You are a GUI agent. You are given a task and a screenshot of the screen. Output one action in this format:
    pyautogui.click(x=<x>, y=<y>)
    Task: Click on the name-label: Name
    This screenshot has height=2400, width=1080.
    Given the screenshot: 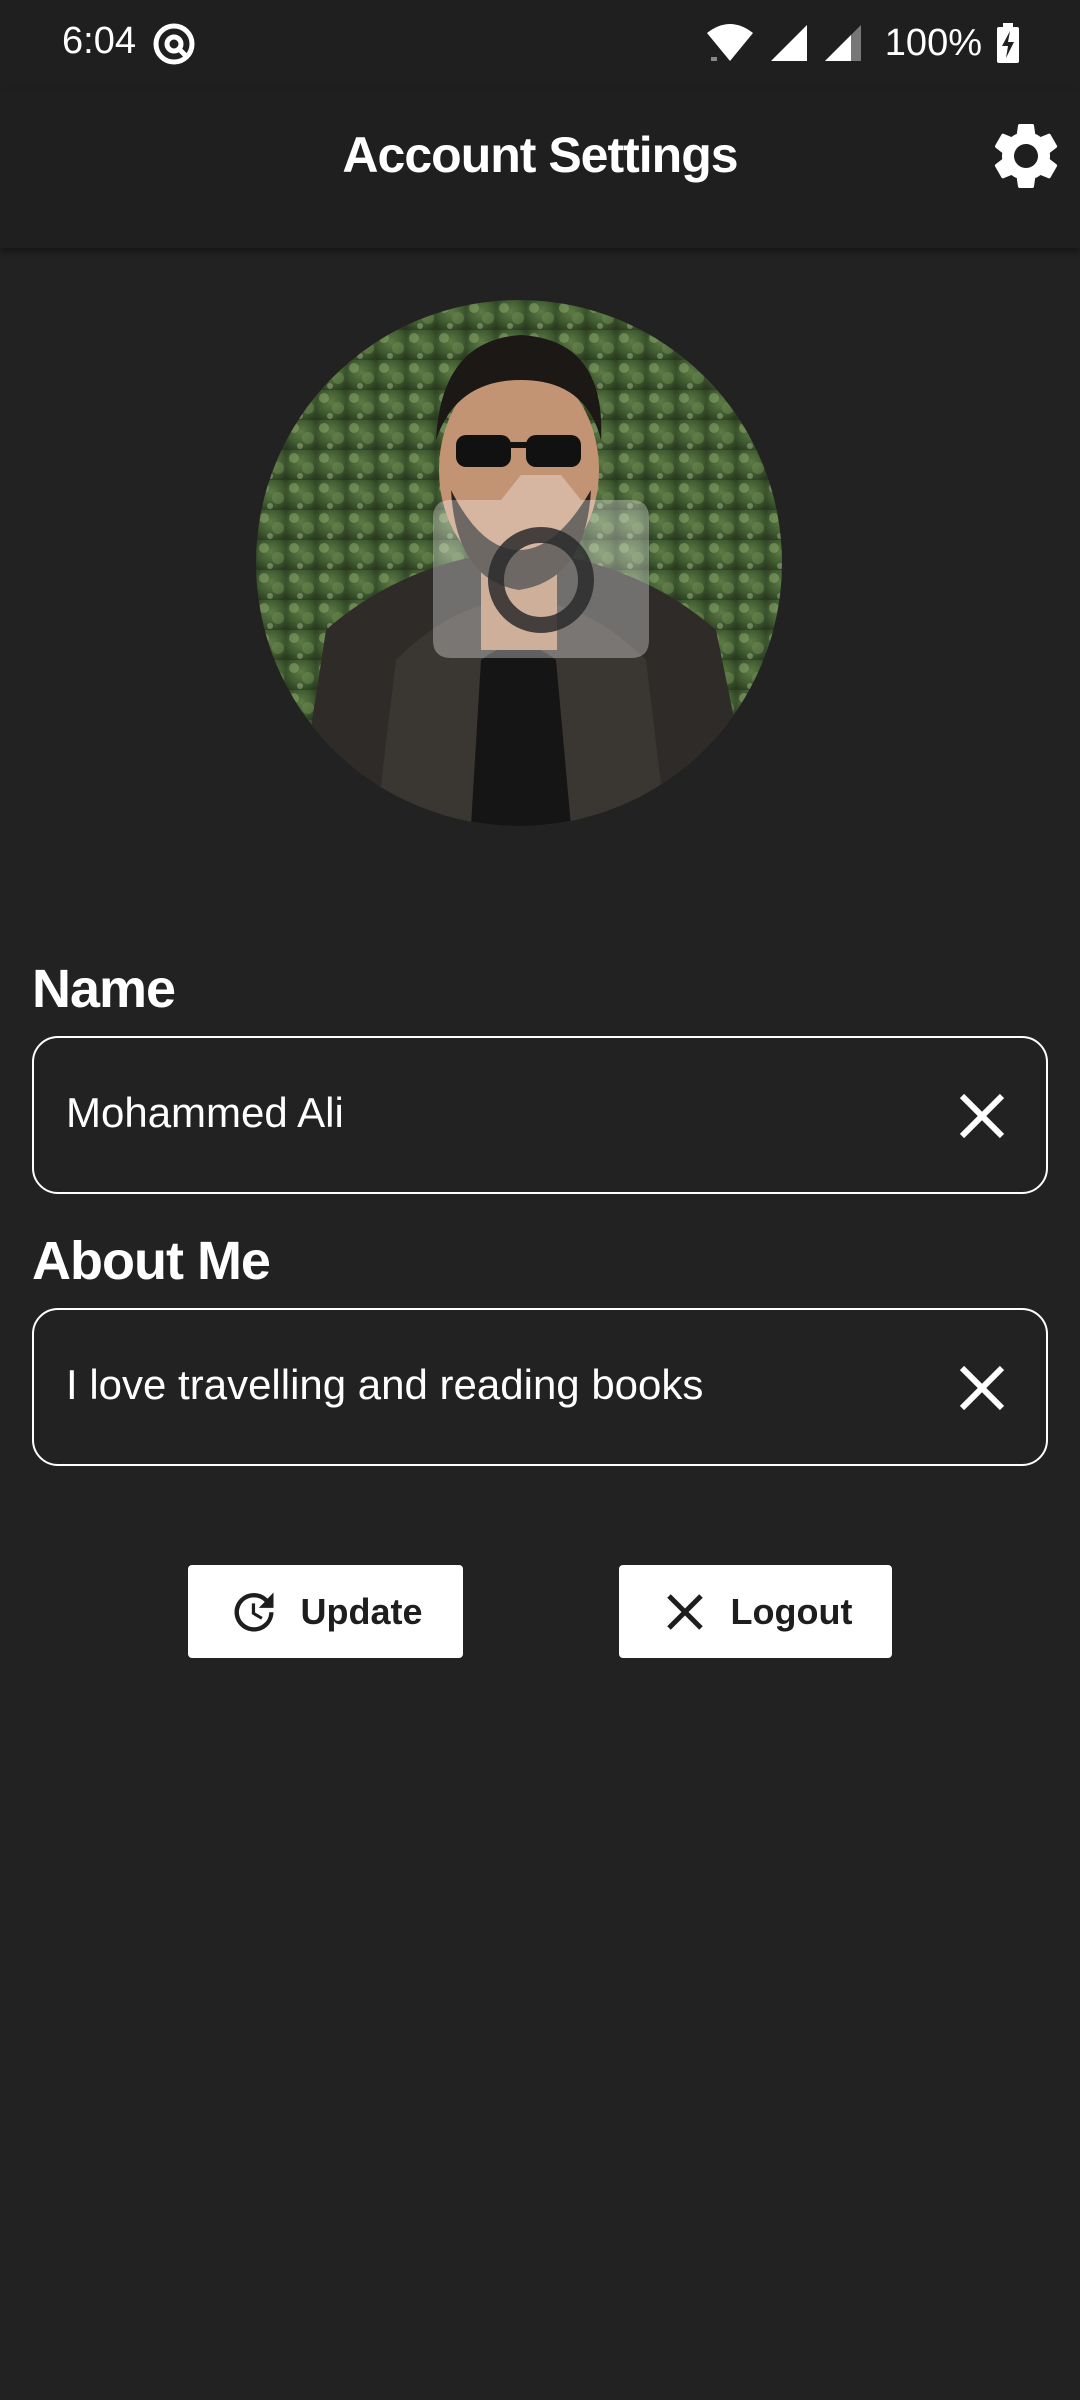 What is the action you would take?
    pyautogui.click(x=104, y=989)
    